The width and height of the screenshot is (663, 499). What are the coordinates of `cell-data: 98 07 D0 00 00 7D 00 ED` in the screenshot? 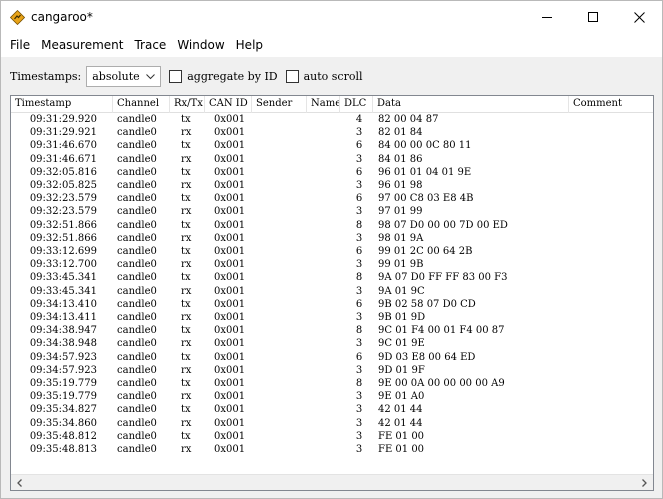 It's located at (443, 225).